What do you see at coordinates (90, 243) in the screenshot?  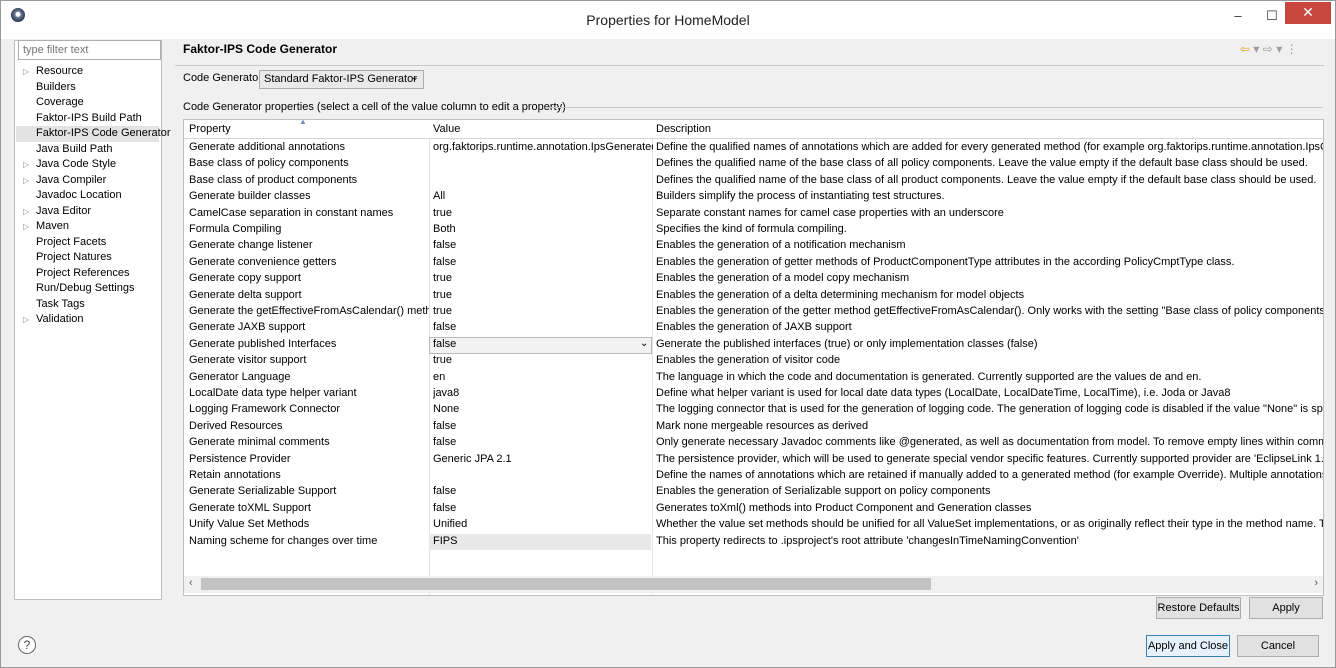 I see `sidebar-item: Project Facets` at bounding box center [90, 243].